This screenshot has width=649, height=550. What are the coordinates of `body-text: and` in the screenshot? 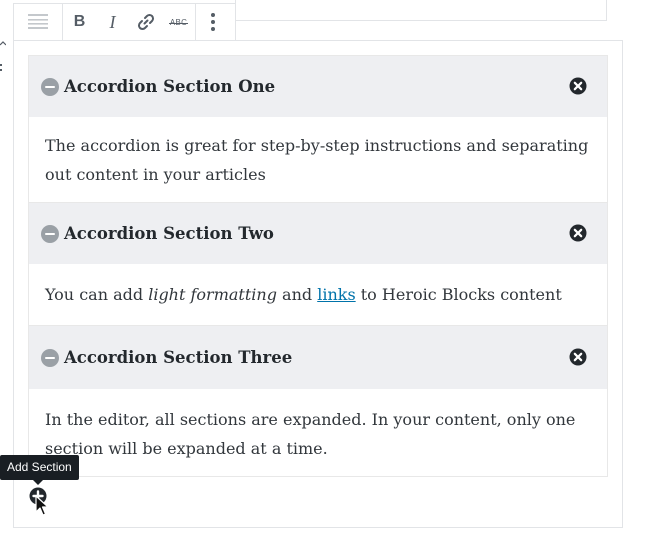 It's located at (297, 294).